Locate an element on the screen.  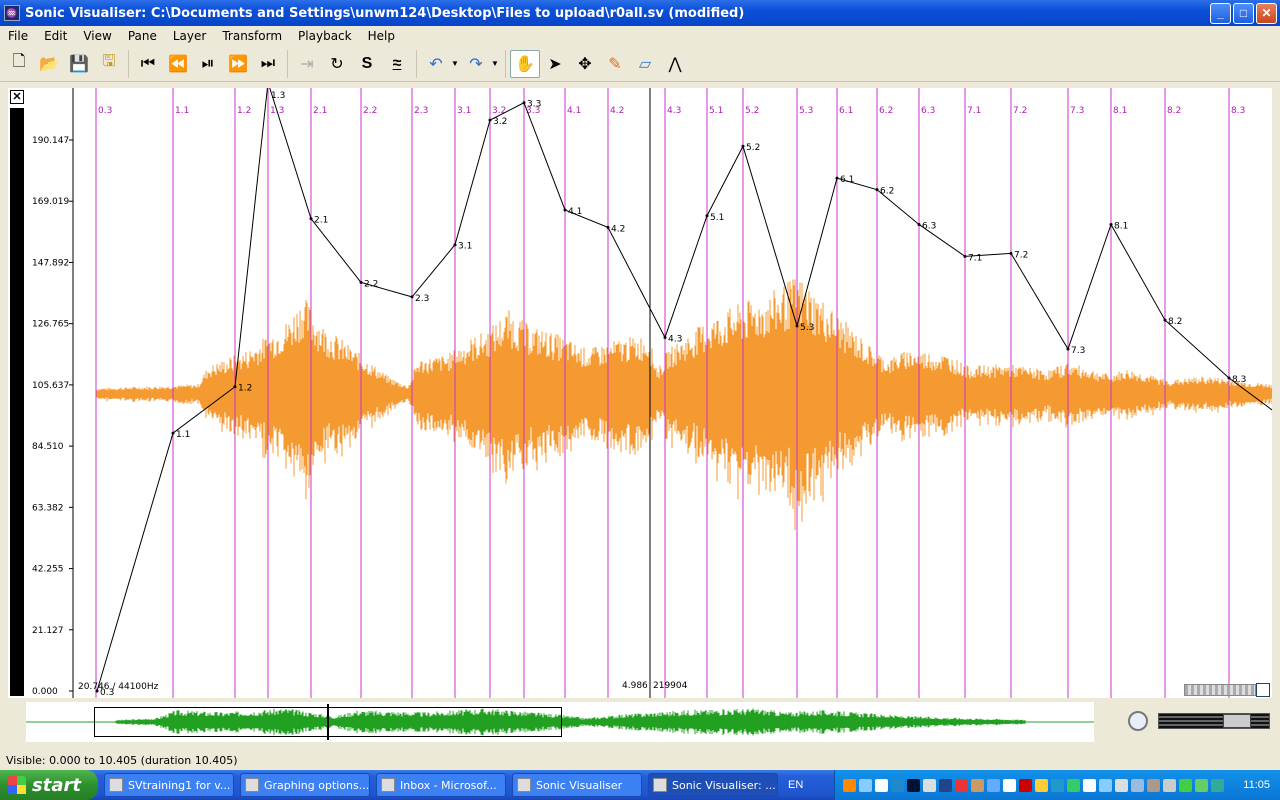
close-button: ✕ is located at coordinates (1266, 13).